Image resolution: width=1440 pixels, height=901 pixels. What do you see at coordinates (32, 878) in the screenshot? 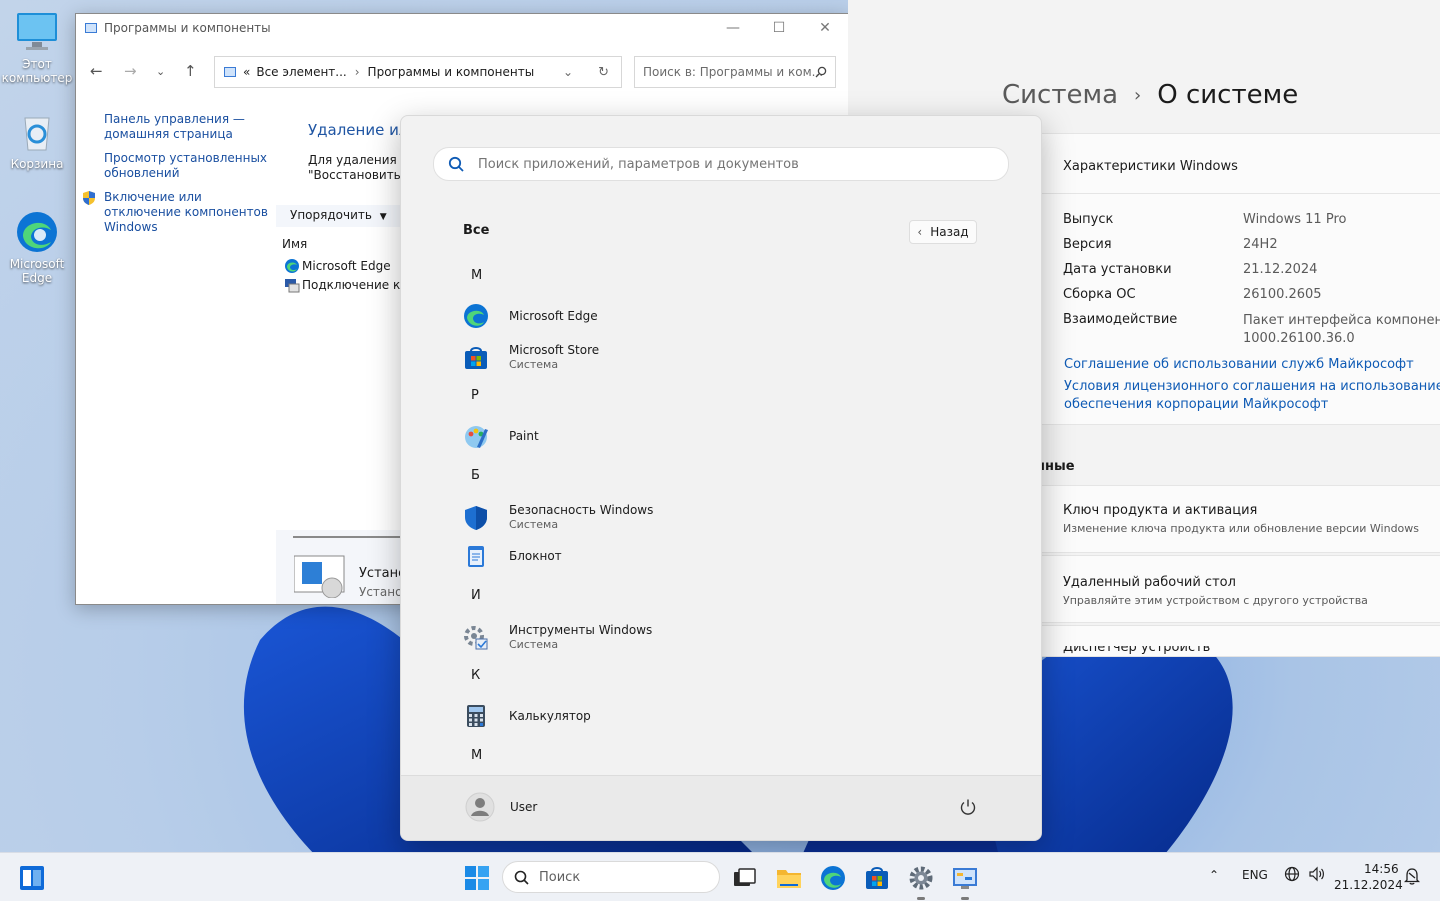
I see `widgets-icon` at bounding box center [32, 878].